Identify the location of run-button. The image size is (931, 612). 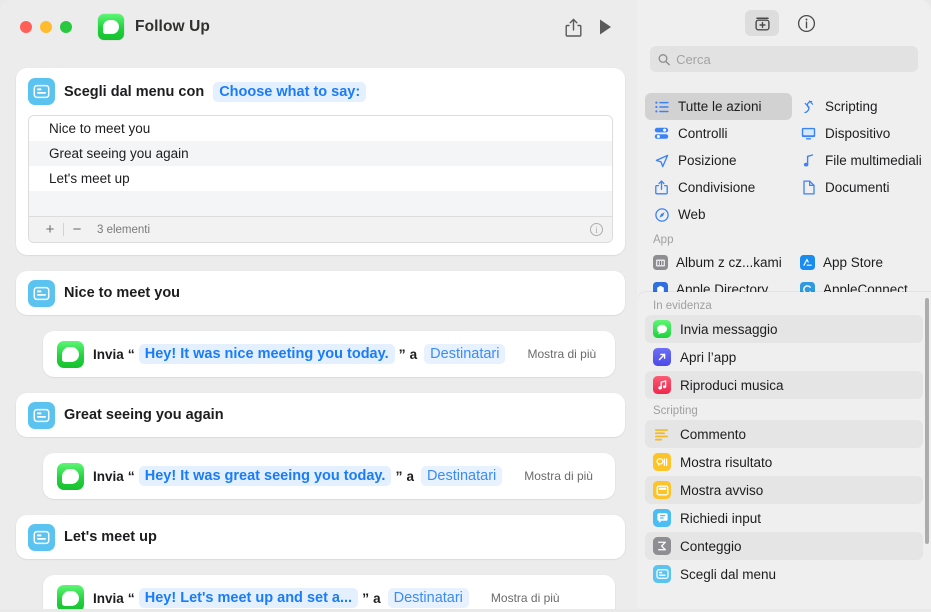
(605, 27).